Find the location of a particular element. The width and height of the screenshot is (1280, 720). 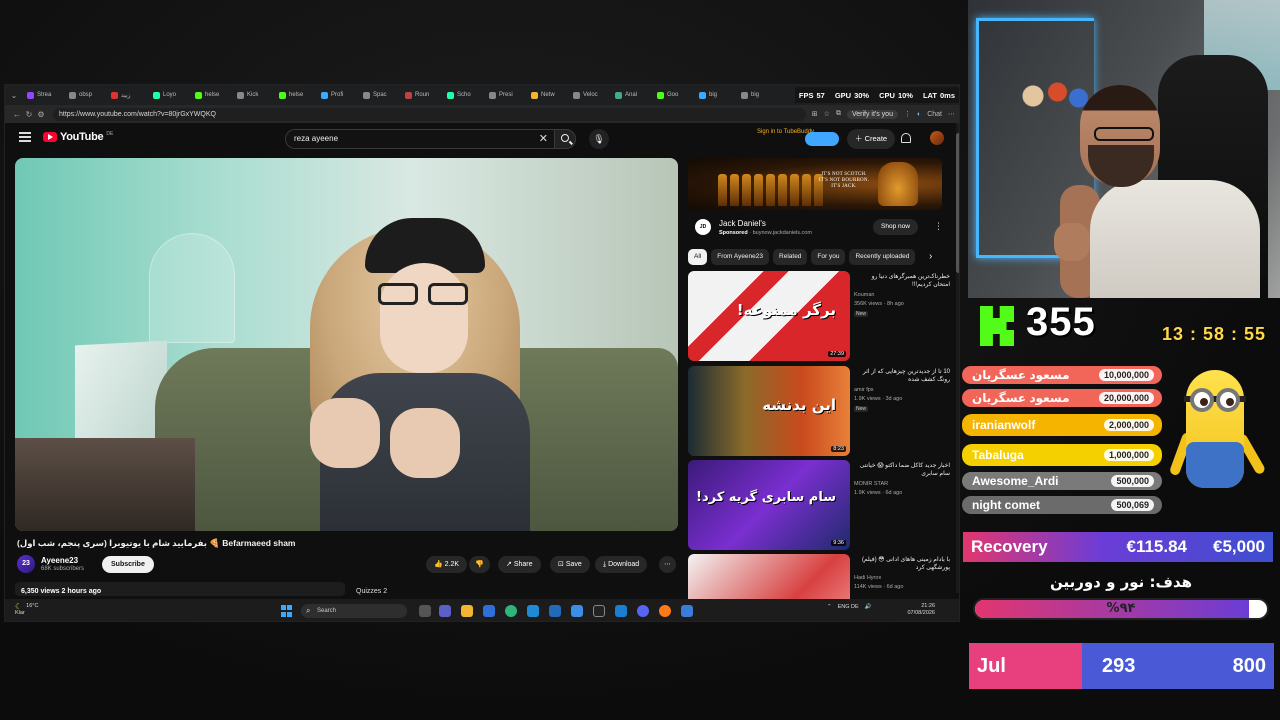

chip-related: Related is located at coordinates (790, 257).